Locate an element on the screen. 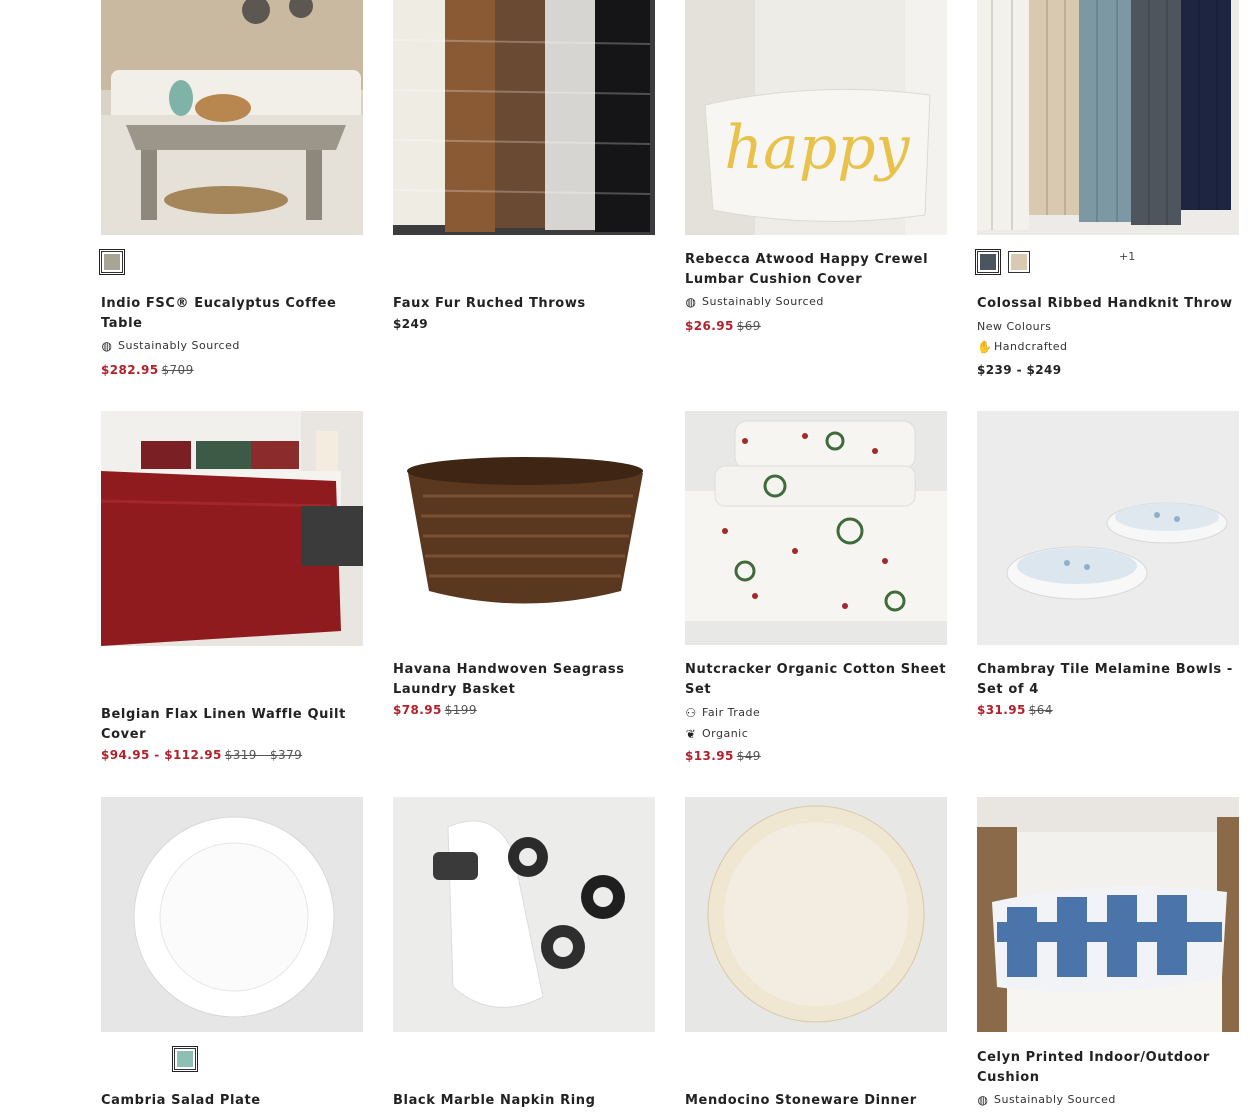  product-name: Havana Handwoven Seagrass Laundry Basket is located at coordinates (524, 680).